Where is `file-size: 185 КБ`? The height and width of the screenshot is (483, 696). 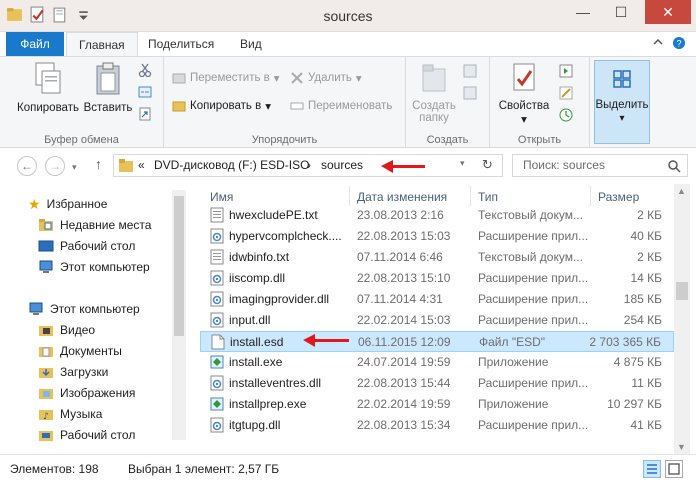 file-size: 185 КБ is located at coordinates (642, 299).